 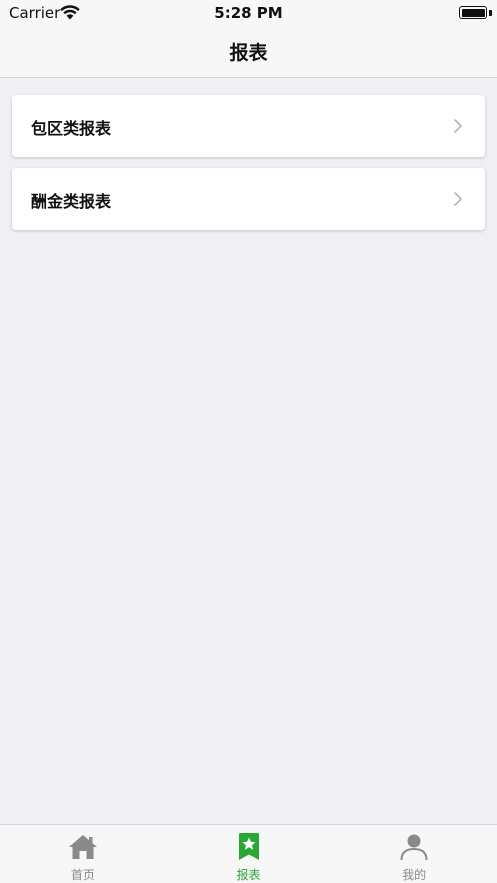 I want to click on page-title: 报表, so click(x=248, y=53).